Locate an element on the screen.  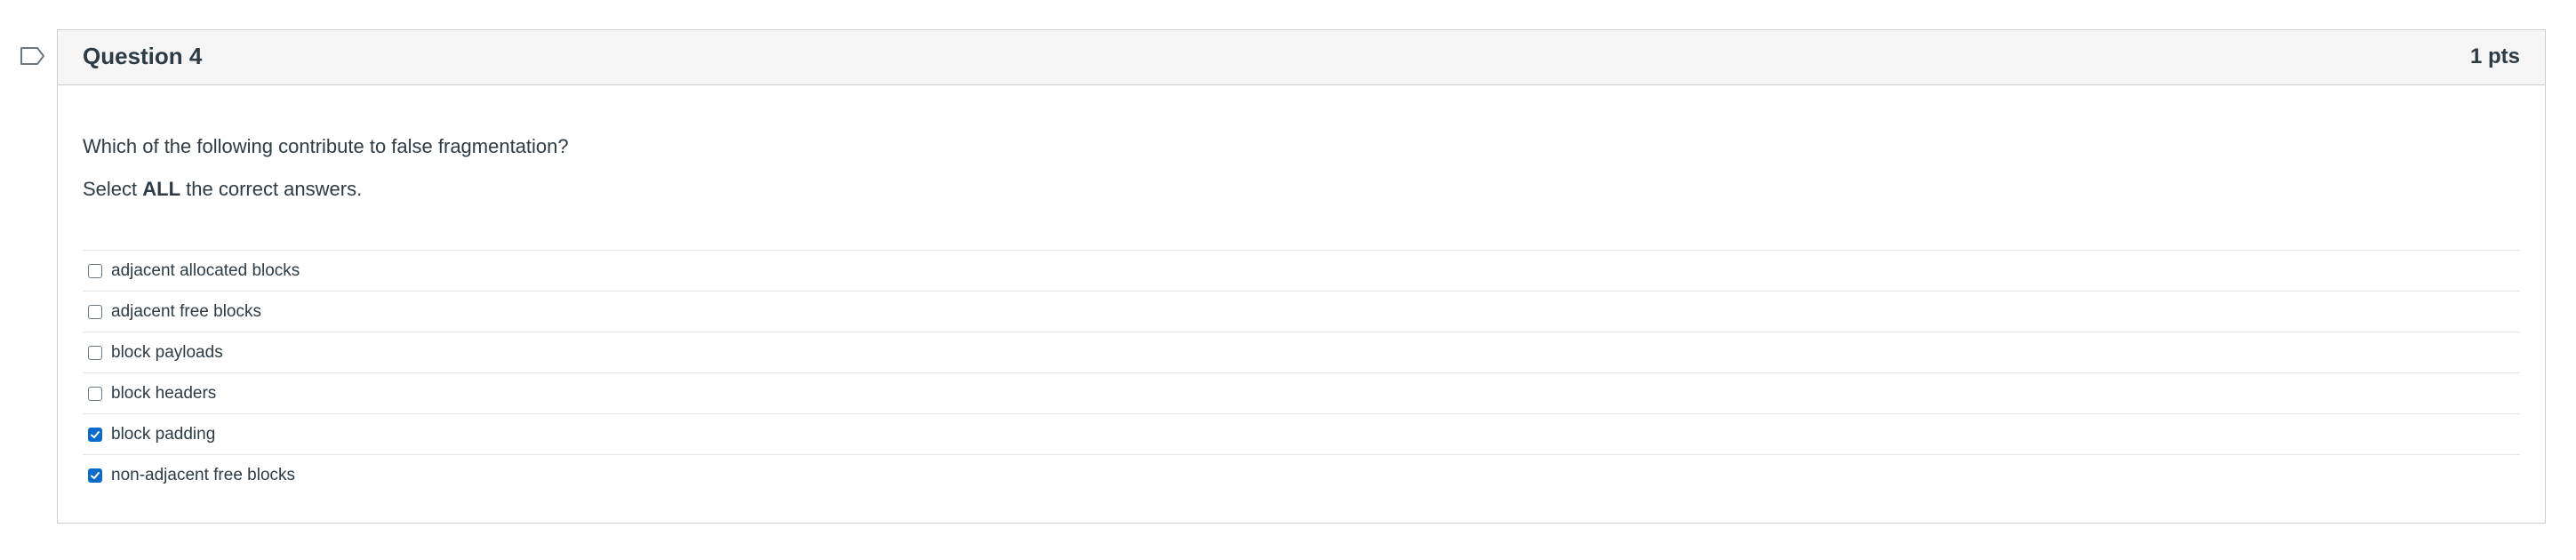
answer-option: adjacent free blocks is located at coordinates (1301, 312).